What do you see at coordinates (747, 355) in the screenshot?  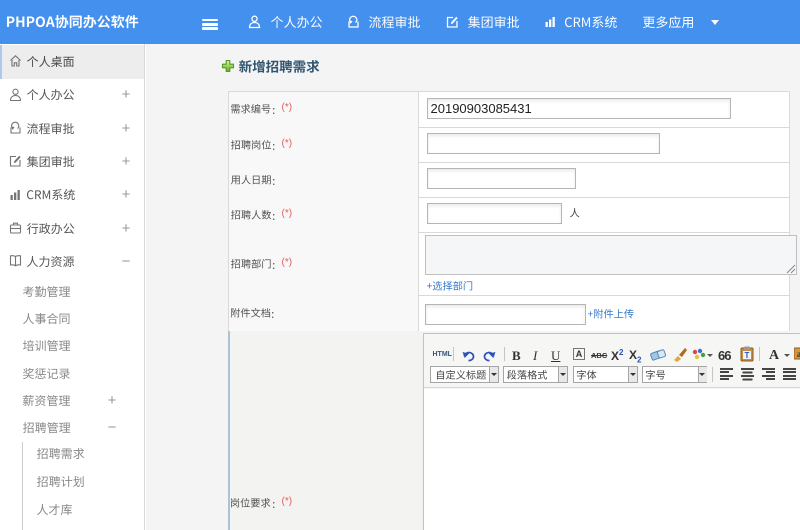 I see `svg-text: T` at bounding box center [747, 355].